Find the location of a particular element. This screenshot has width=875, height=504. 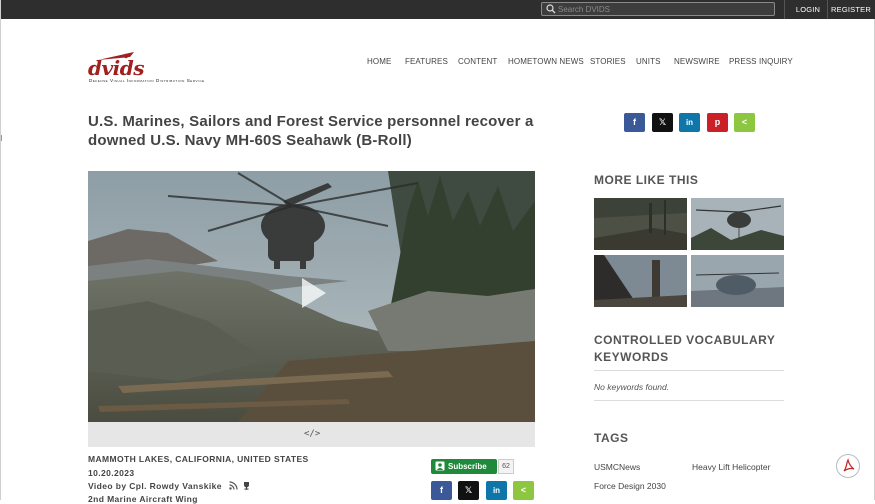

top-bar: LOGIN REGISTER is located at coordinates (438, 9).